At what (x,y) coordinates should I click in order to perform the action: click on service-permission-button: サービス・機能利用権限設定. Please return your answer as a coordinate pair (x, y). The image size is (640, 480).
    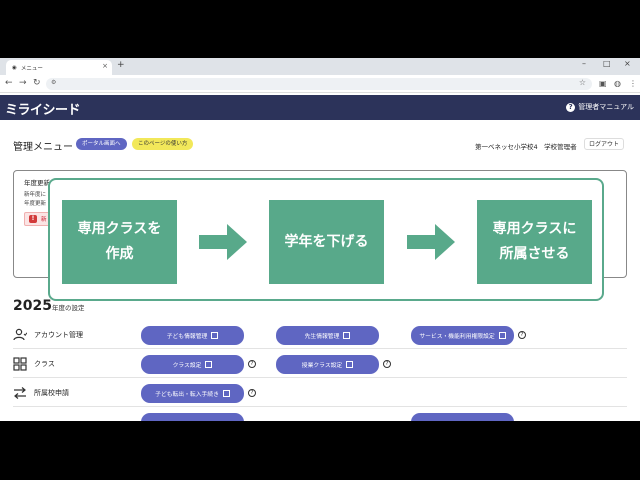
    Looking at the image, I should click on (462, 335).